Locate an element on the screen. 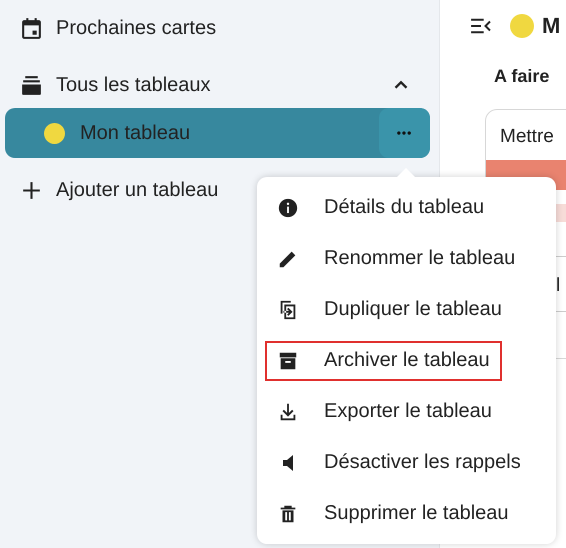 This screenshot has height=548, width=566. card-text: l is located at coordinates (558, 286).